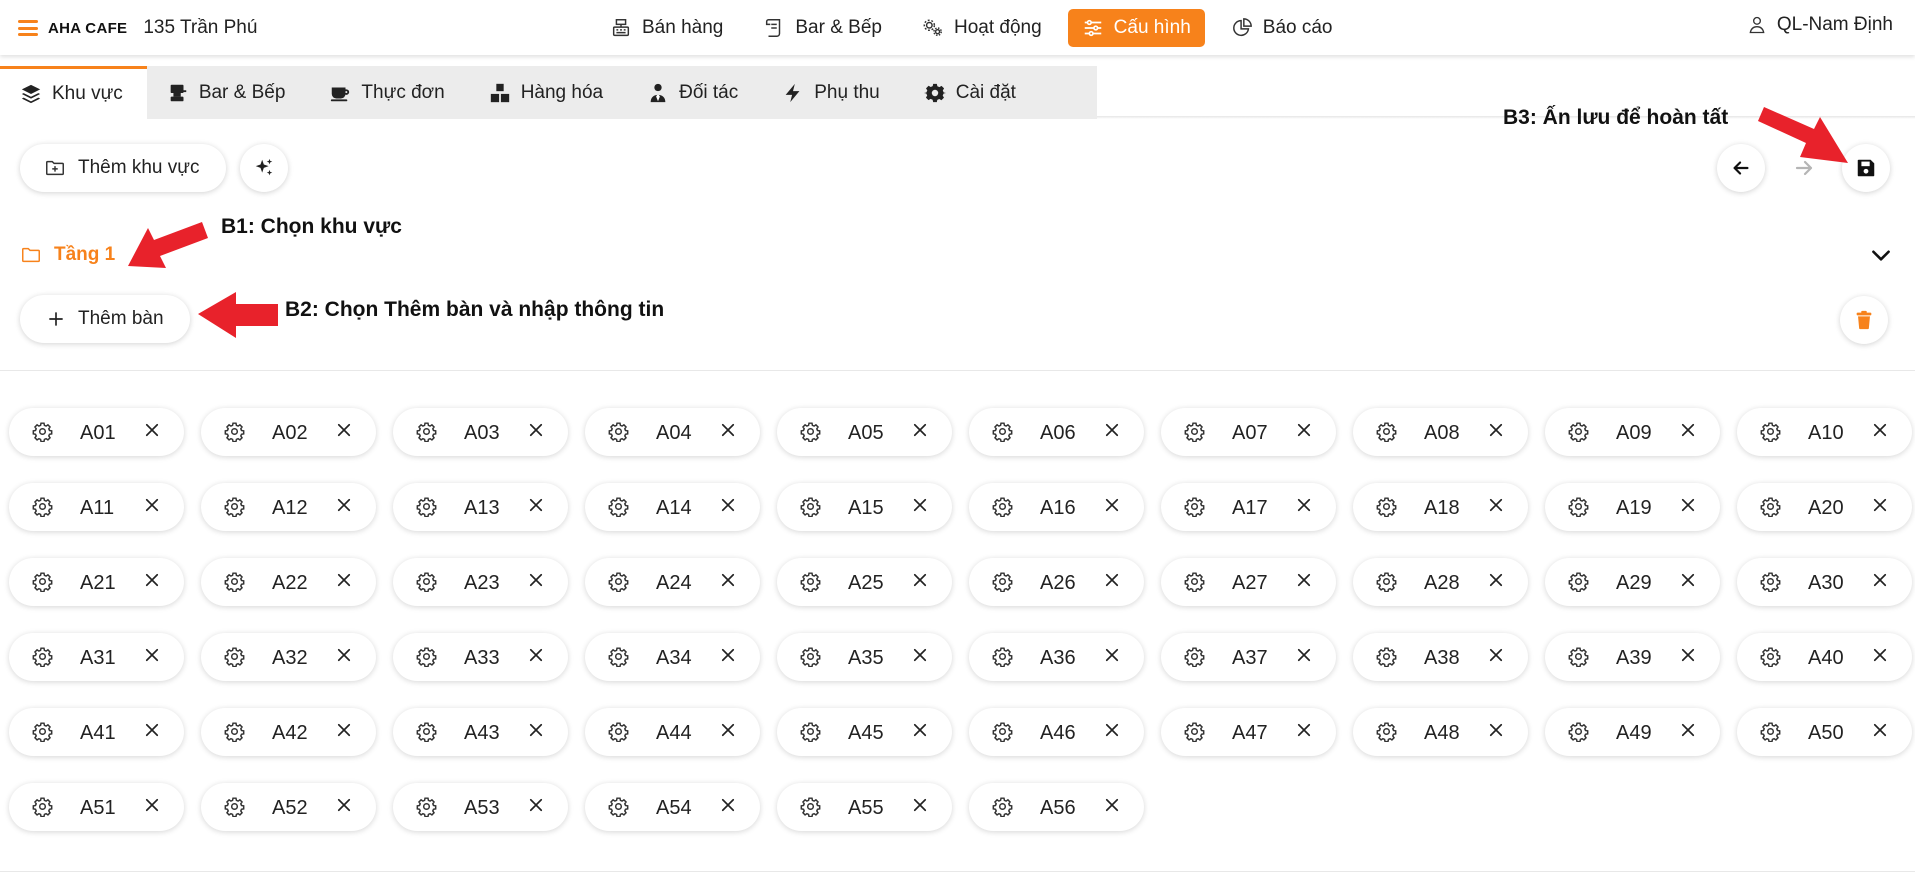  Describe the element at coordinates (1248, 507) in the screenshot. I see `table-chip: A17` at that location.